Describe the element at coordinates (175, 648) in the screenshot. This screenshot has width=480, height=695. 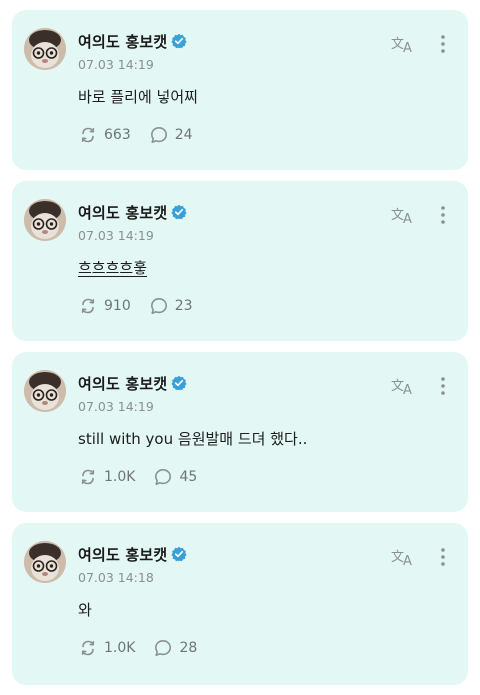
I see `reply-button: 28` at that location.